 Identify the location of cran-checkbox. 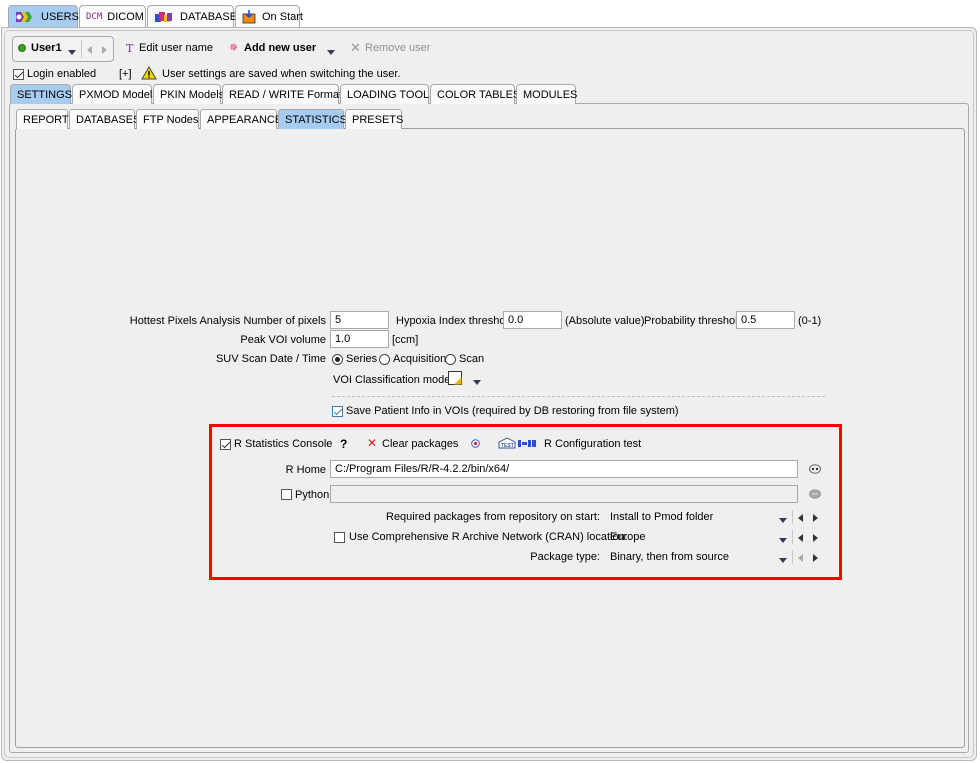
(339, 537).